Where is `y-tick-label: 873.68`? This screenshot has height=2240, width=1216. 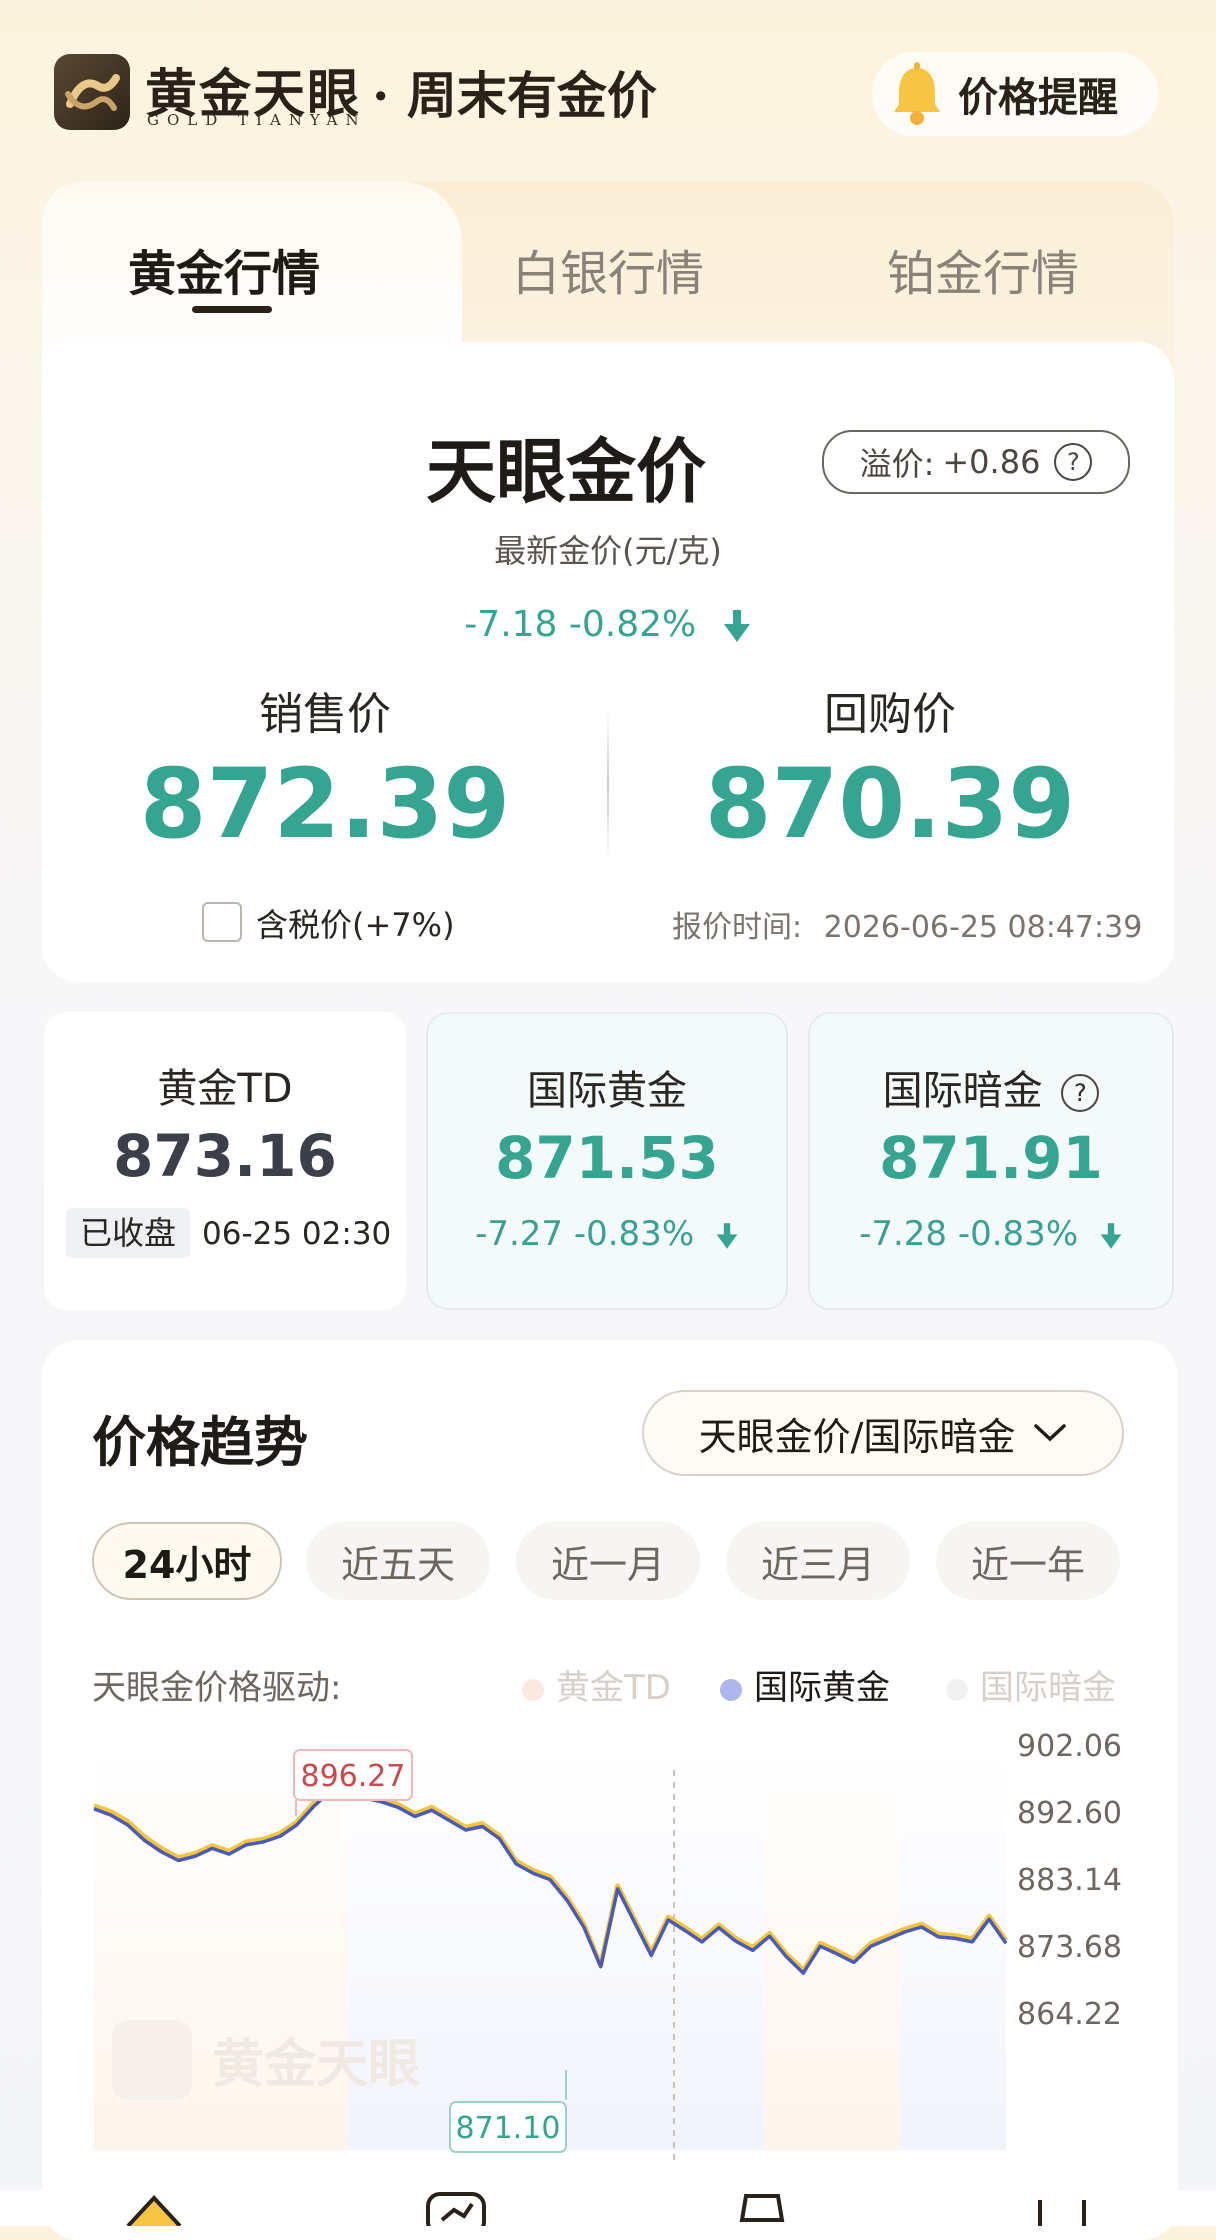 y-tick-label: 873.68 is located at coordinates (1069, 1947).